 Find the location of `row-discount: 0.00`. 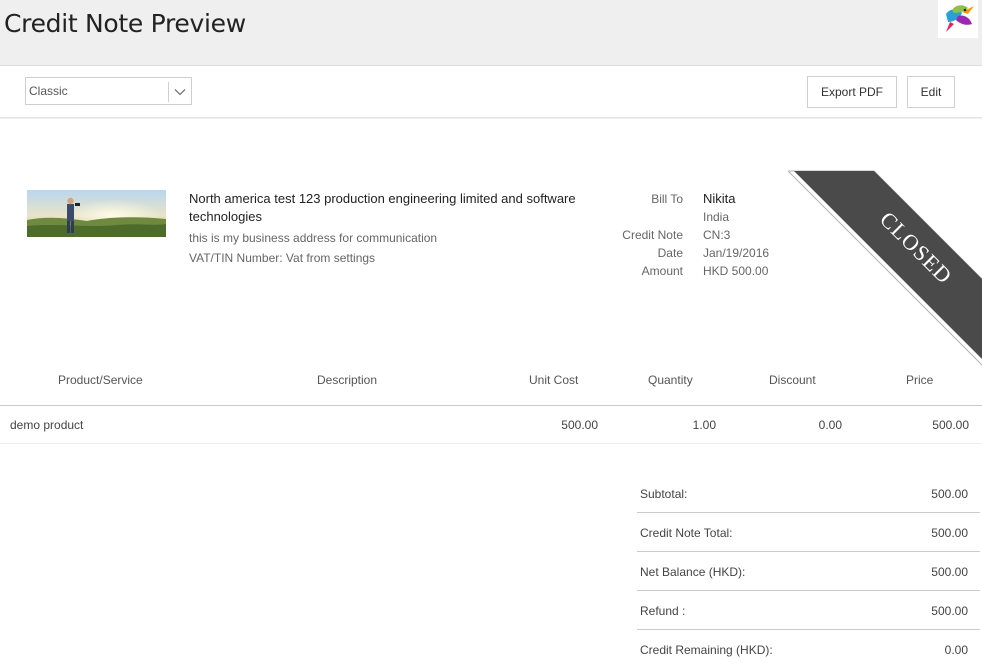

row-discount: 0.00 is located at coordinates (830, 425).